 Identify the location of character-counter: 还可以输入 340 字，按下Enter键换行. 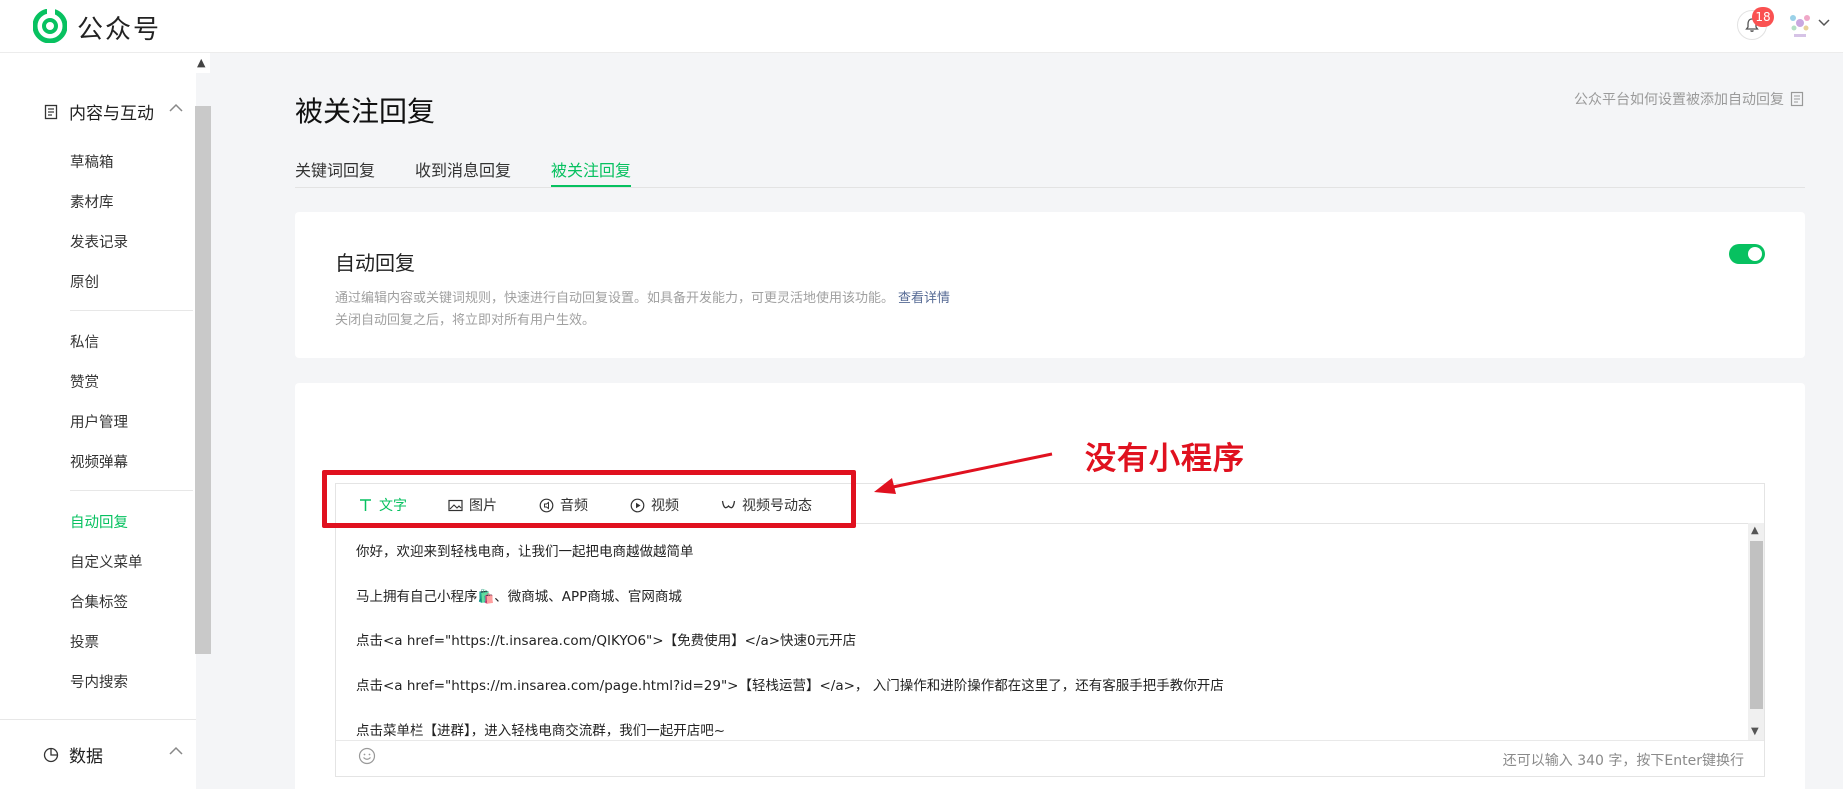
(1623, 761).